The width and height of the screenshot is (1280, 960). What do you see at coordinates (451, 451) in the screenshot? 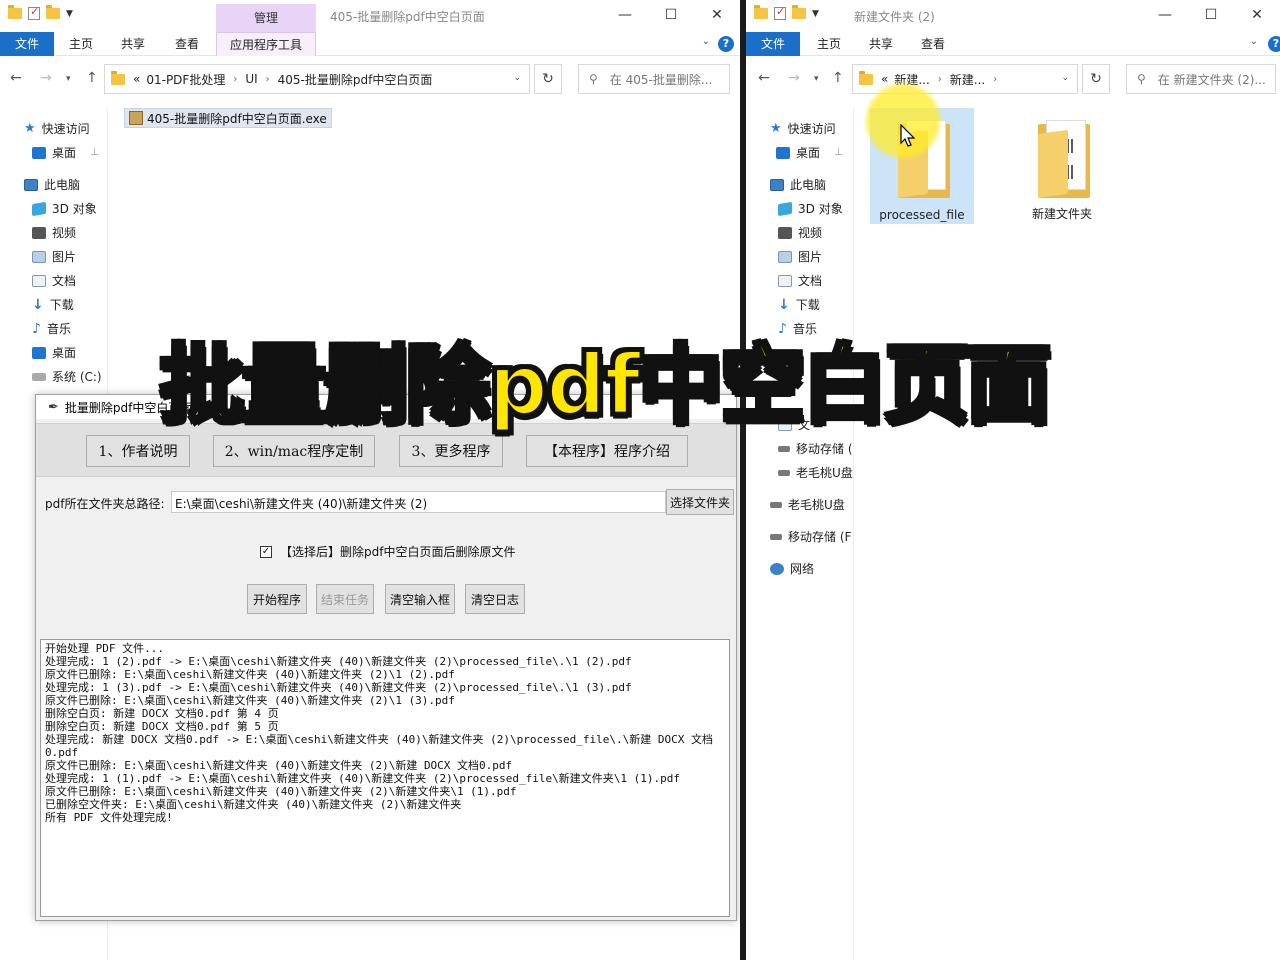
I see `tab-more-programs: 3、更多程序` at bounding box center [451, 451].